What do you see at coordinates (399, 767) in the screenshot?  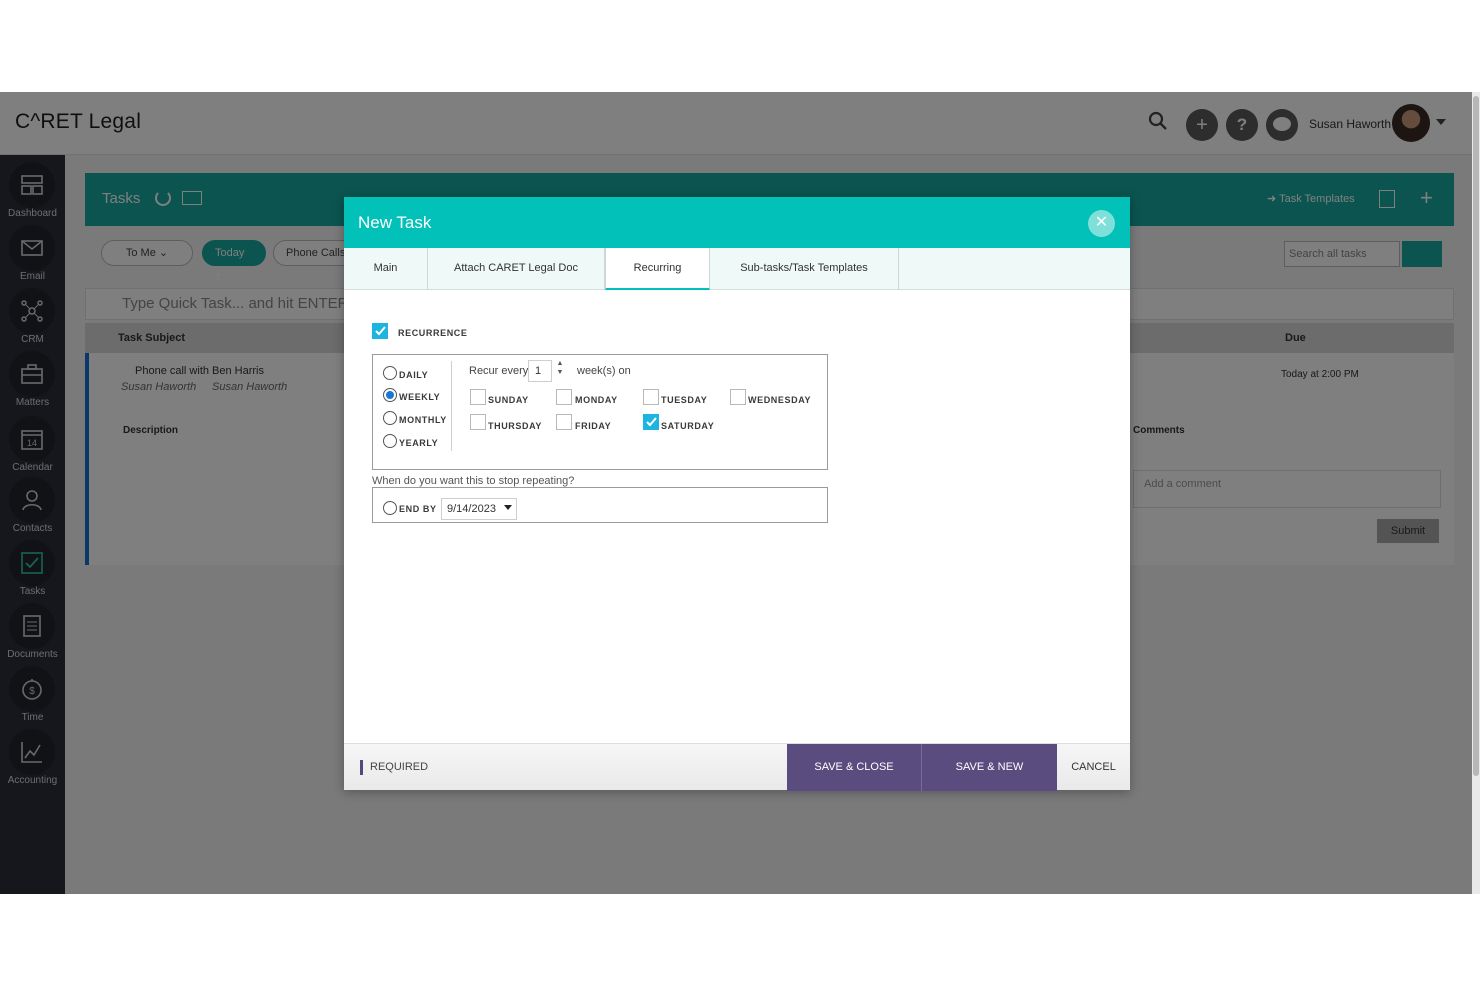 I see `required-label: REQUIRED` at bounding box center [399, 767].